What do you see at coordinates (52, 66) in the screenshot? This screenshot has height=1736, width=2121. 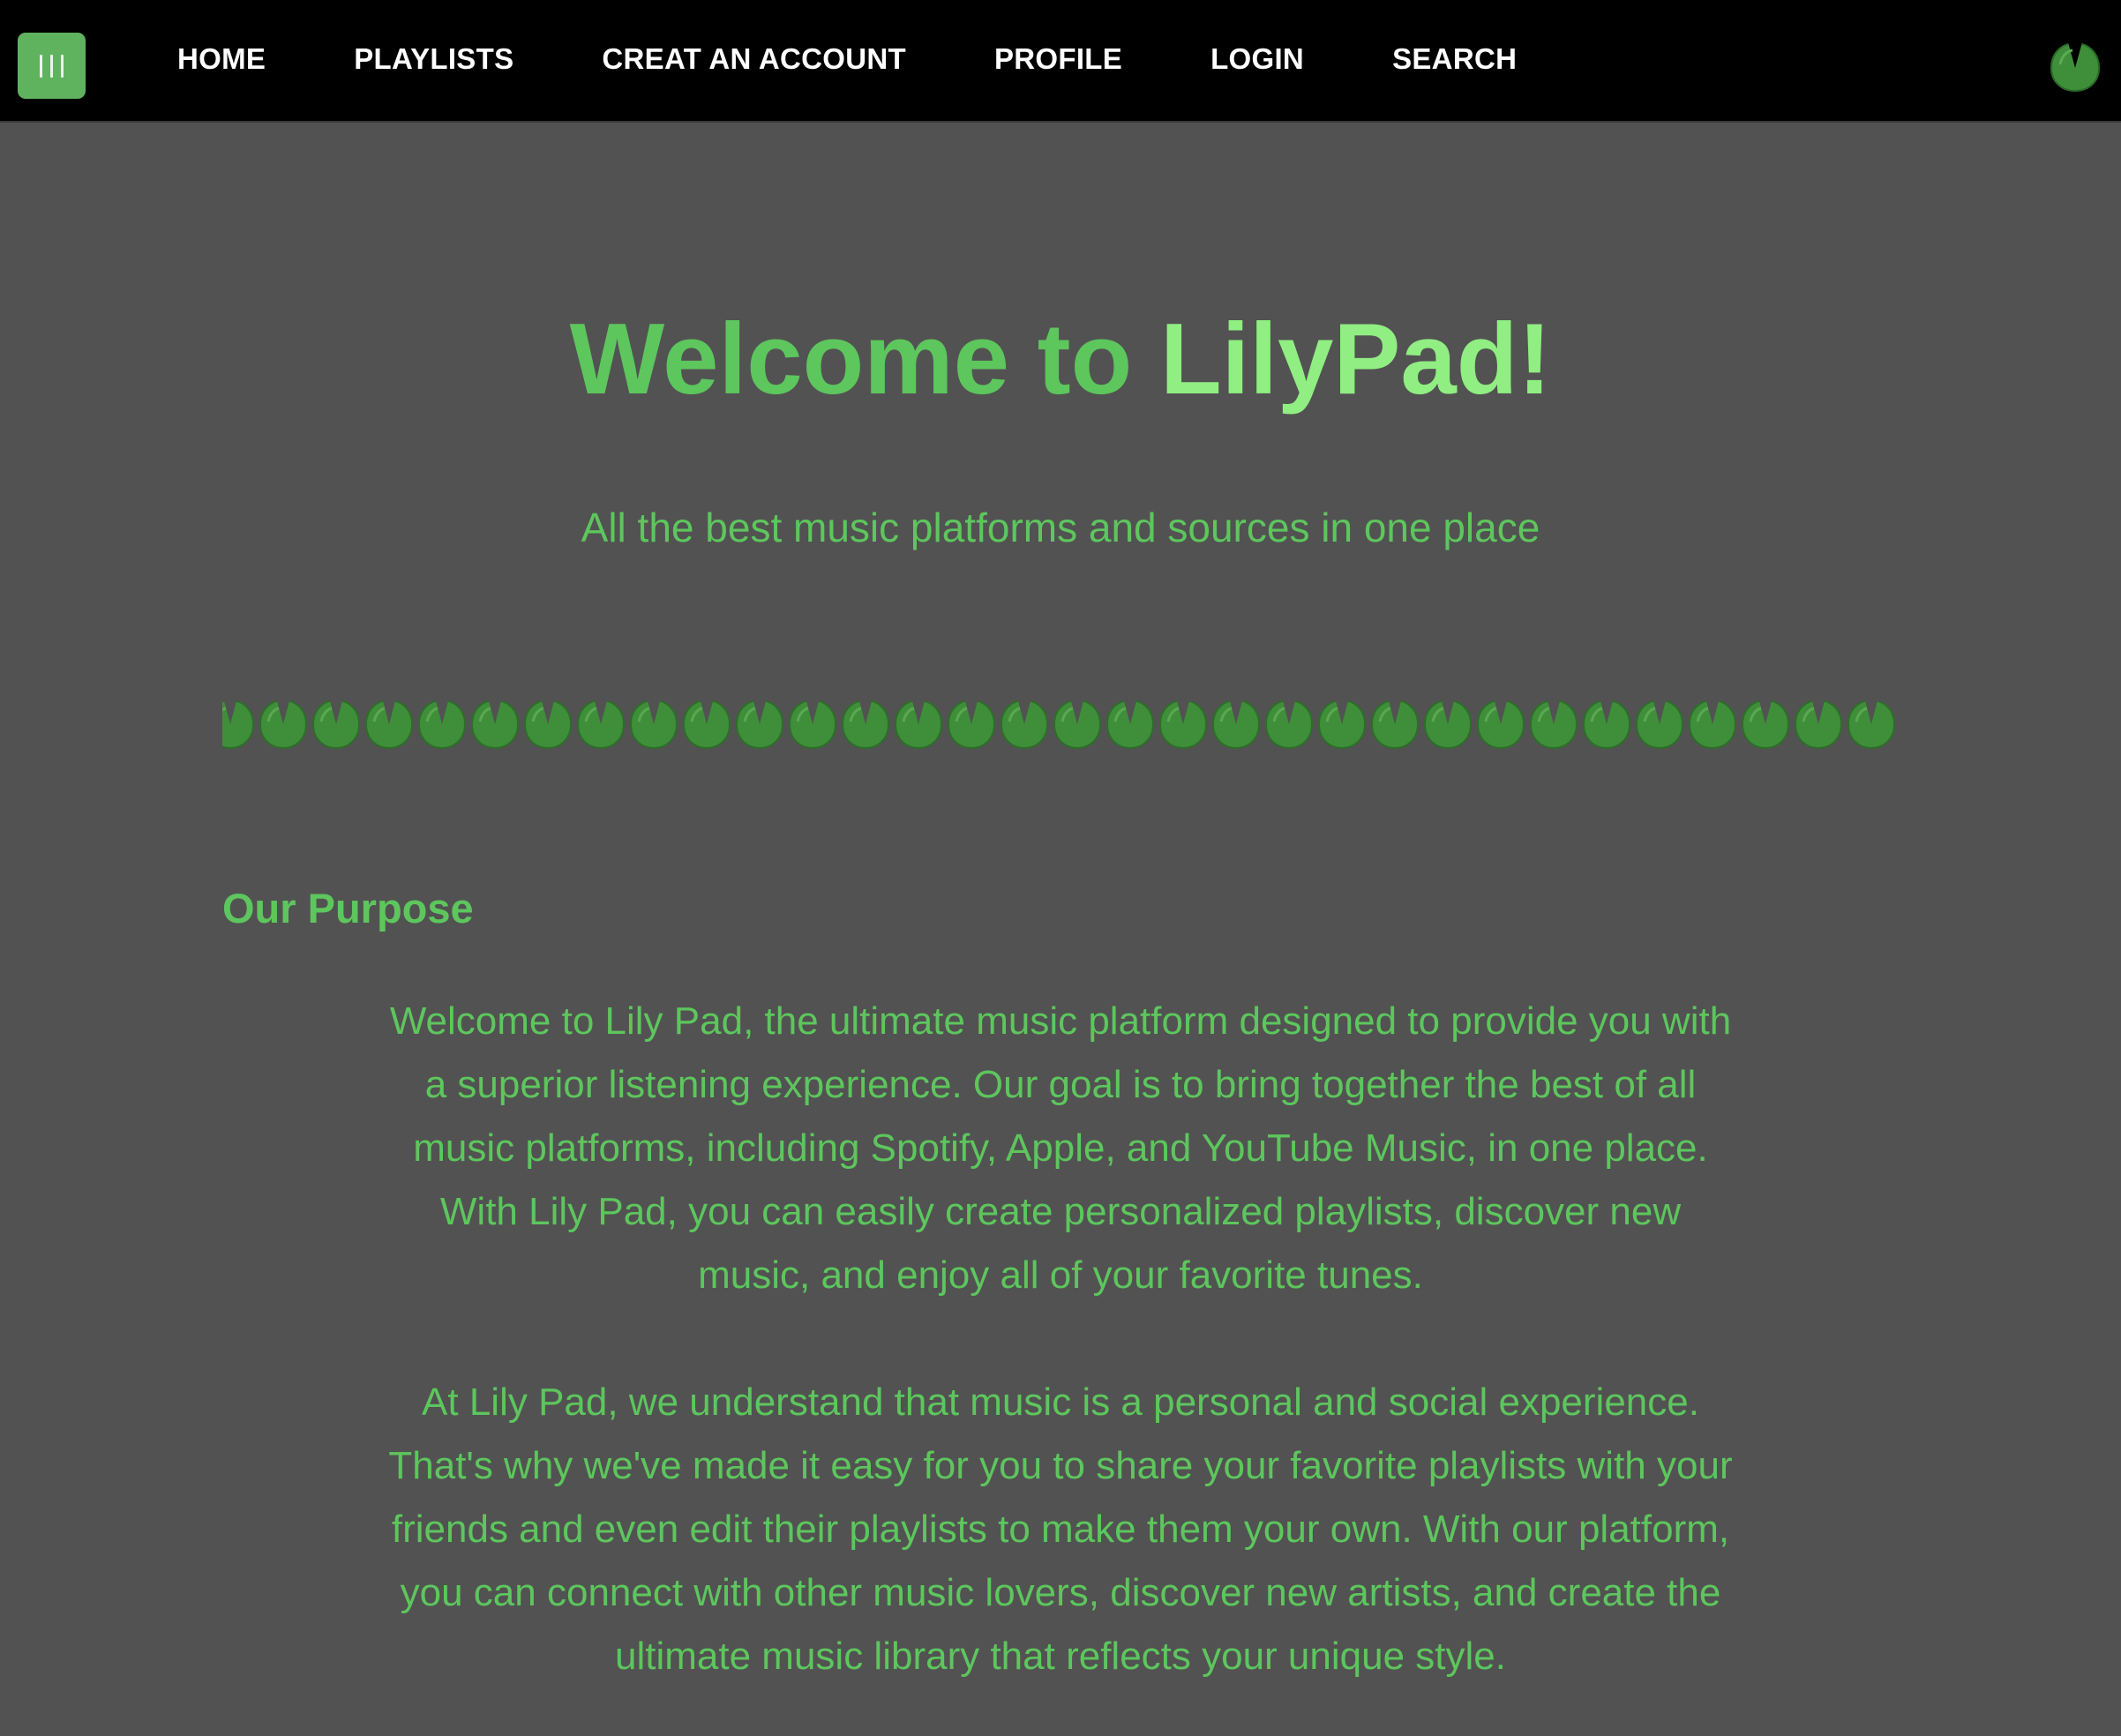 I see `menu-button` at bounding box center [52, 66].